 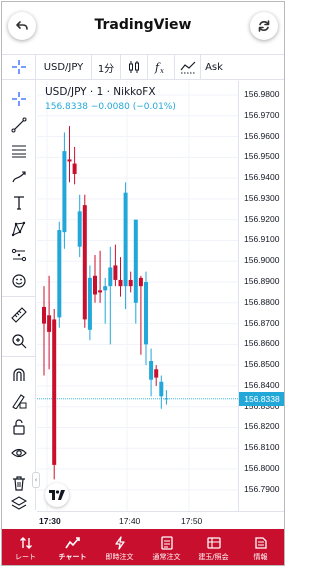 I want to click on pattern-icon, so click(x=18, y=229).